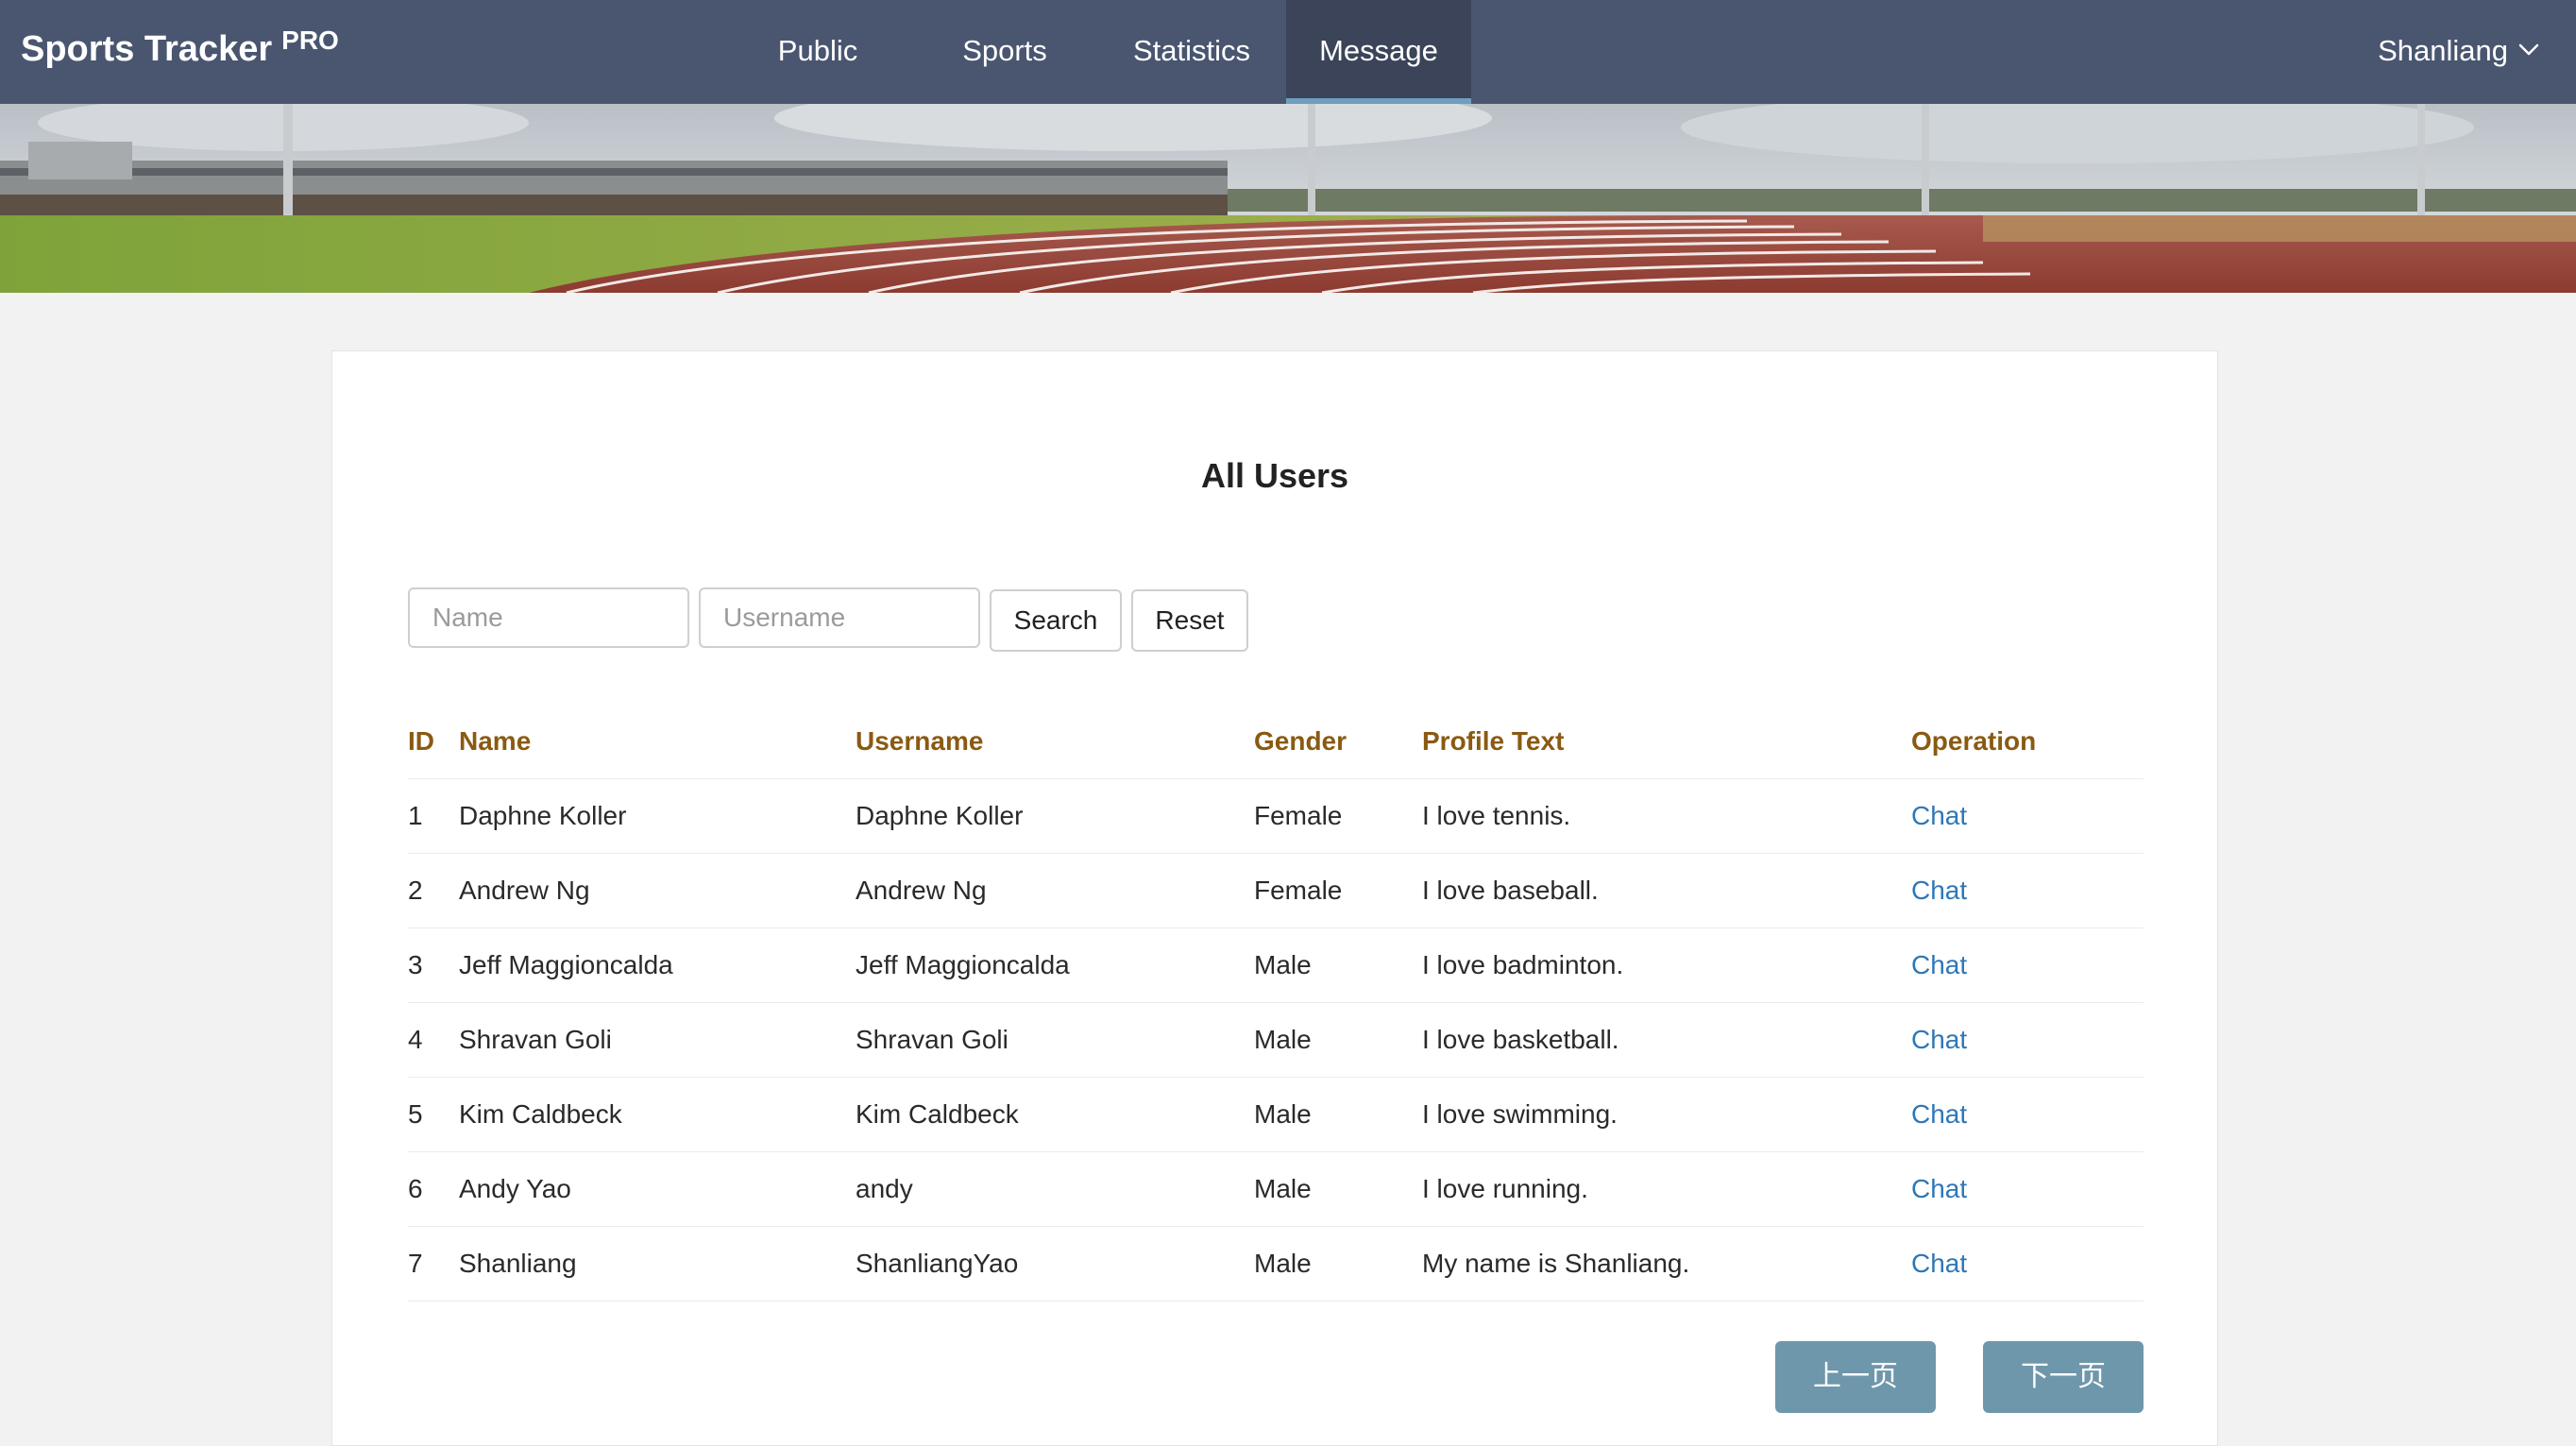 This screenshot has width=2576, height=1446. What do you see at coordinates (495, 741) in the screenshot?
I see `column-header-name: Name` at bounding box center [495, 741].